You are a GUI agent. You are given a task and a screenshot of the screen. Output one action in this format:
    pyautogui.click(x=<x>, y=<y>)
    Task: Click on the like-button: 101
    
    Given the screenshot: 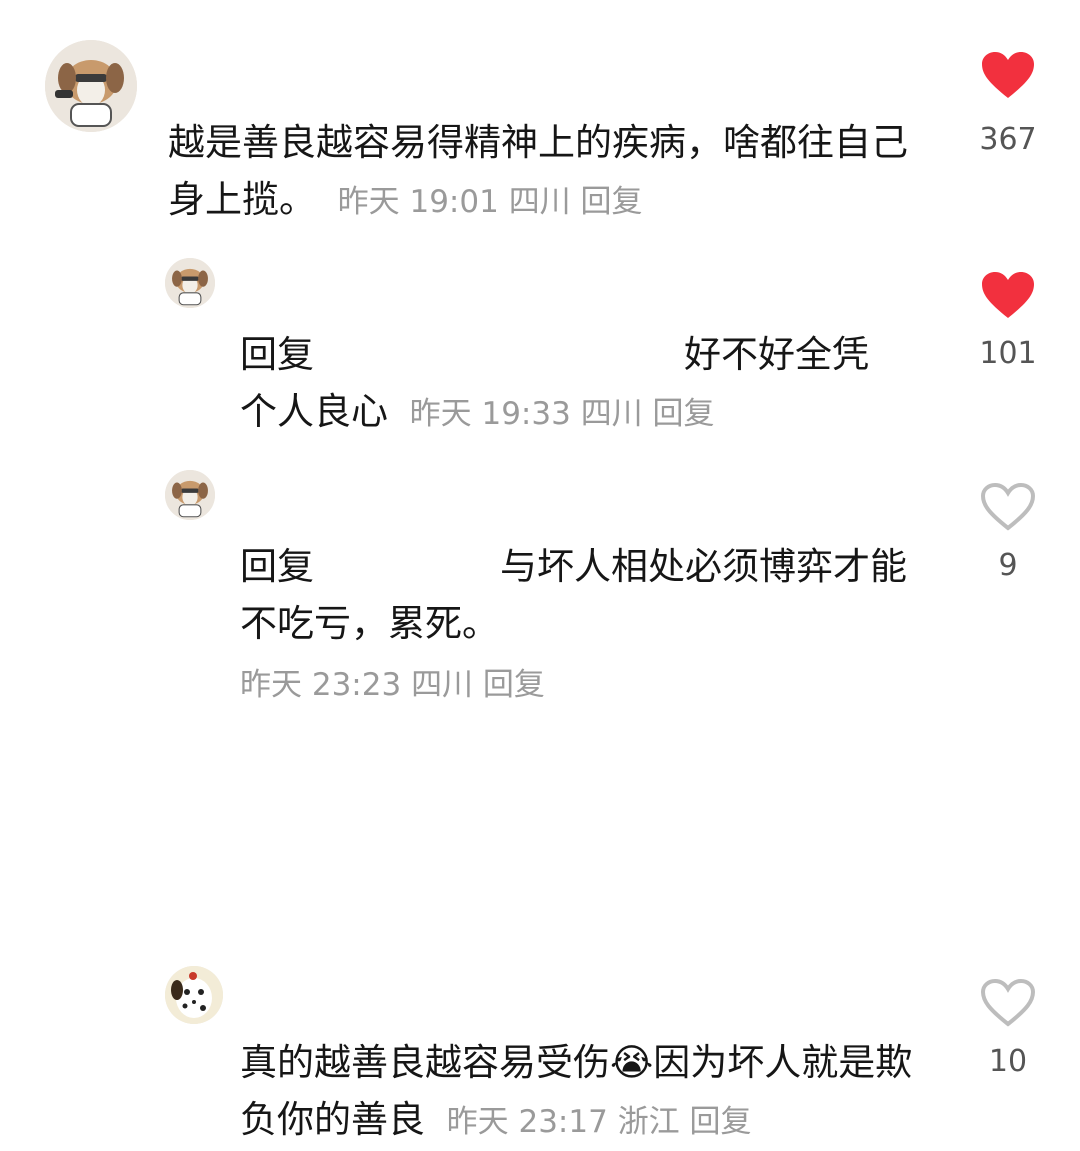 What is the action you would take?
    pyautogui.click(x=1008, y=321)
    